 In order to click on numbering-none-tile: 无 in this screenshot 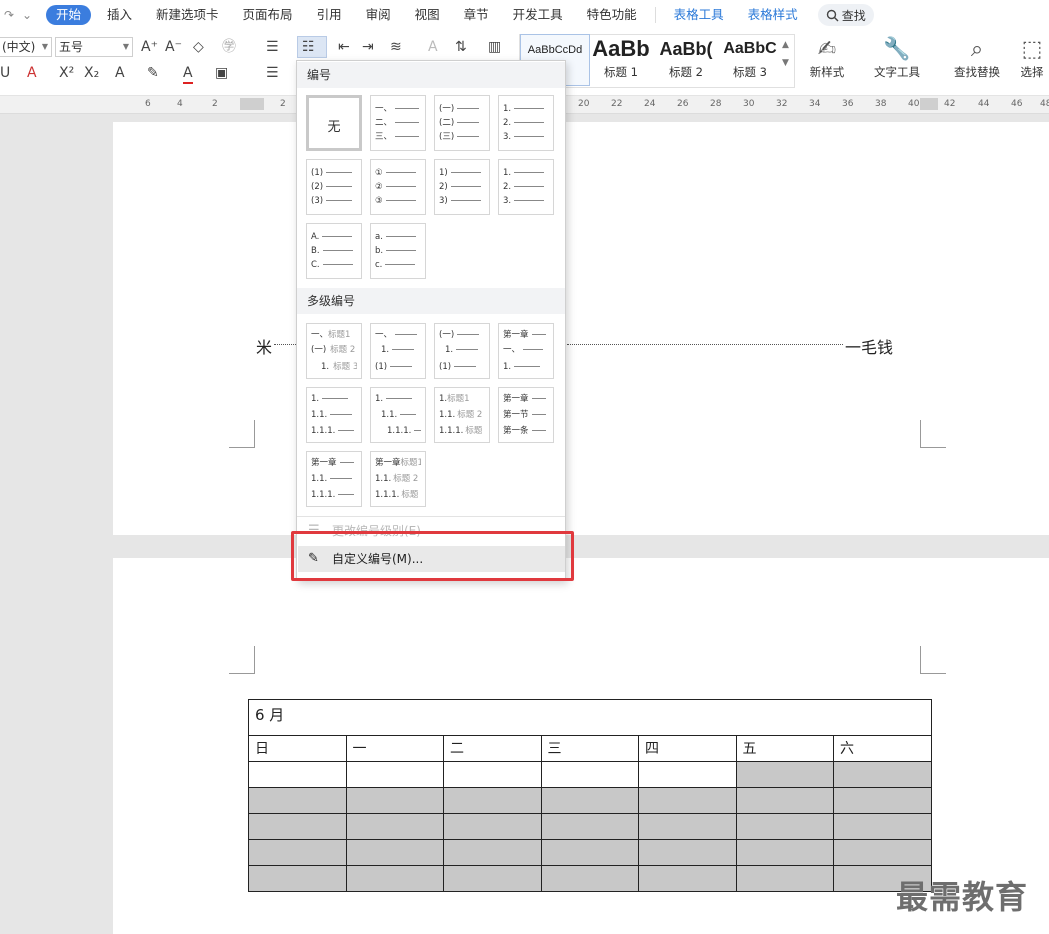, I will do `click(334, 123)`.